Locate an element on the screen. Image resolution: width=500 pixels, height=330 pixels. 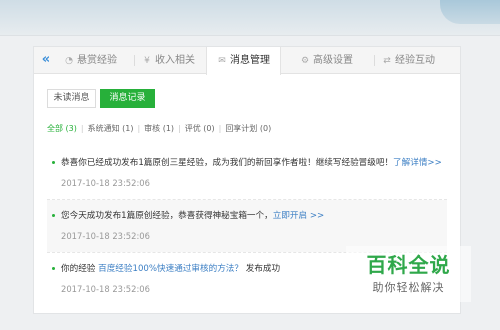
yen-icon: ¥ is located at coordinates (147, 61).